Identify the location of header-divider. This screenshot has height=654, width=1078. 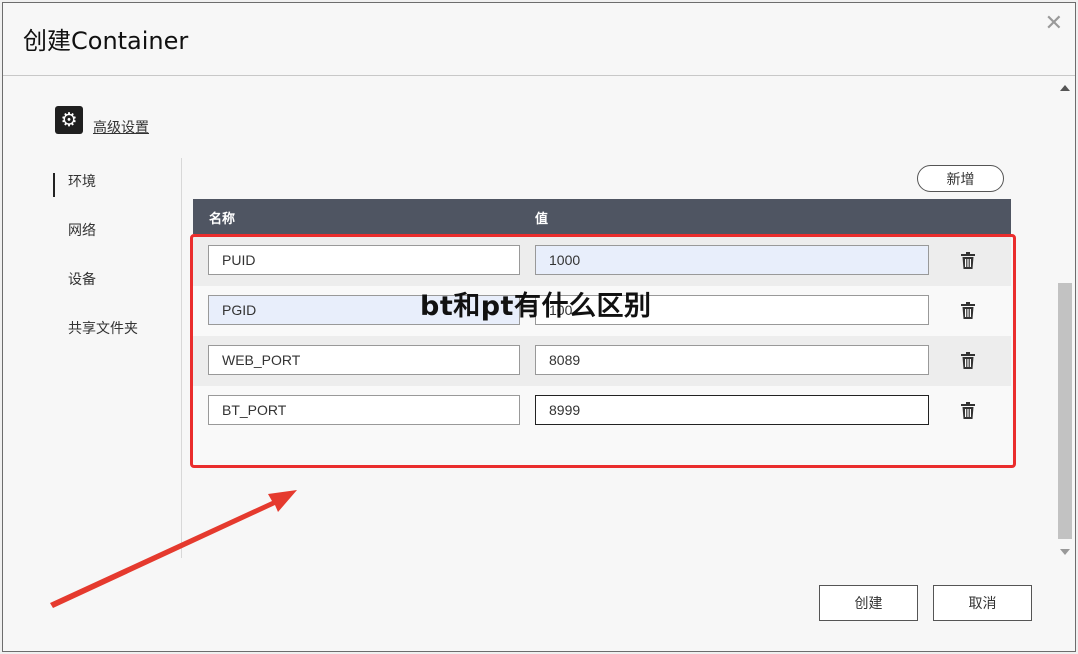
(539, 75).